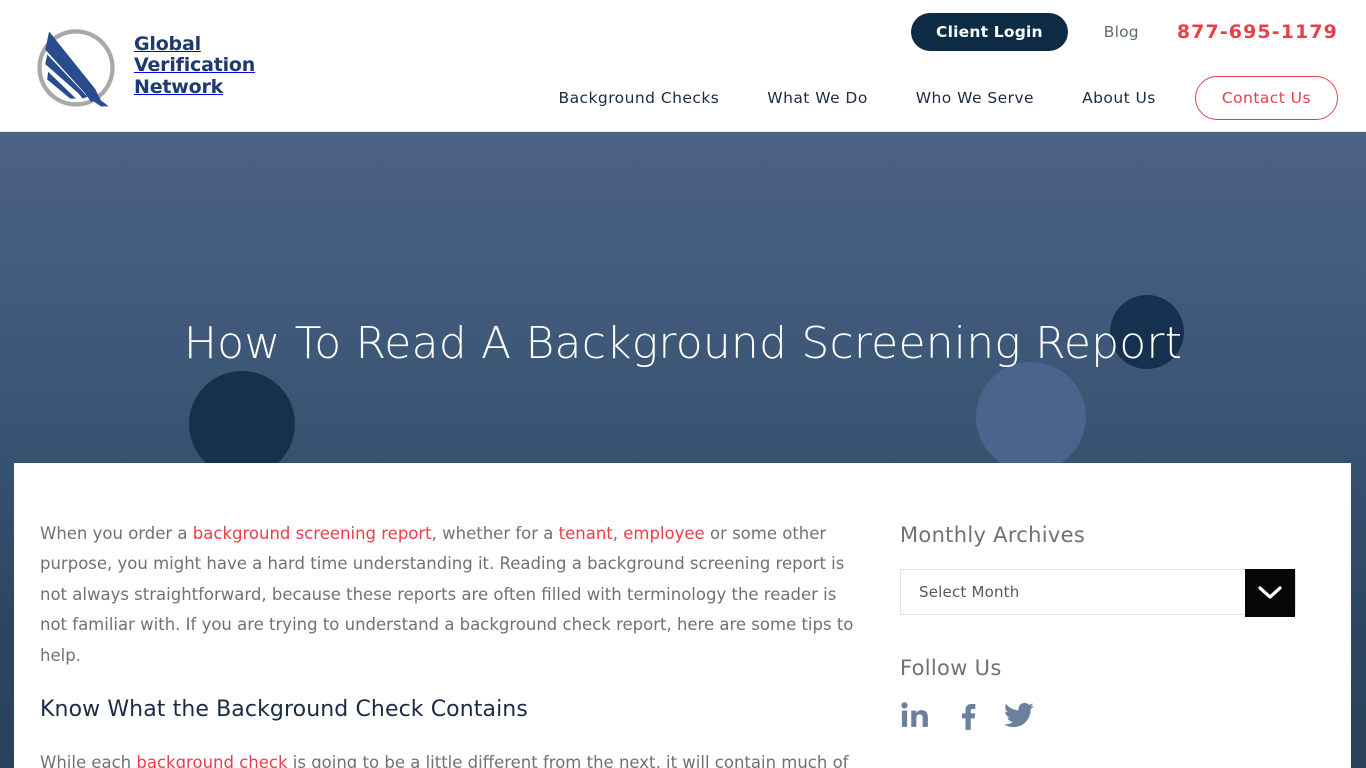  I want to click on link-tenant: tenant, so click(586, 533).